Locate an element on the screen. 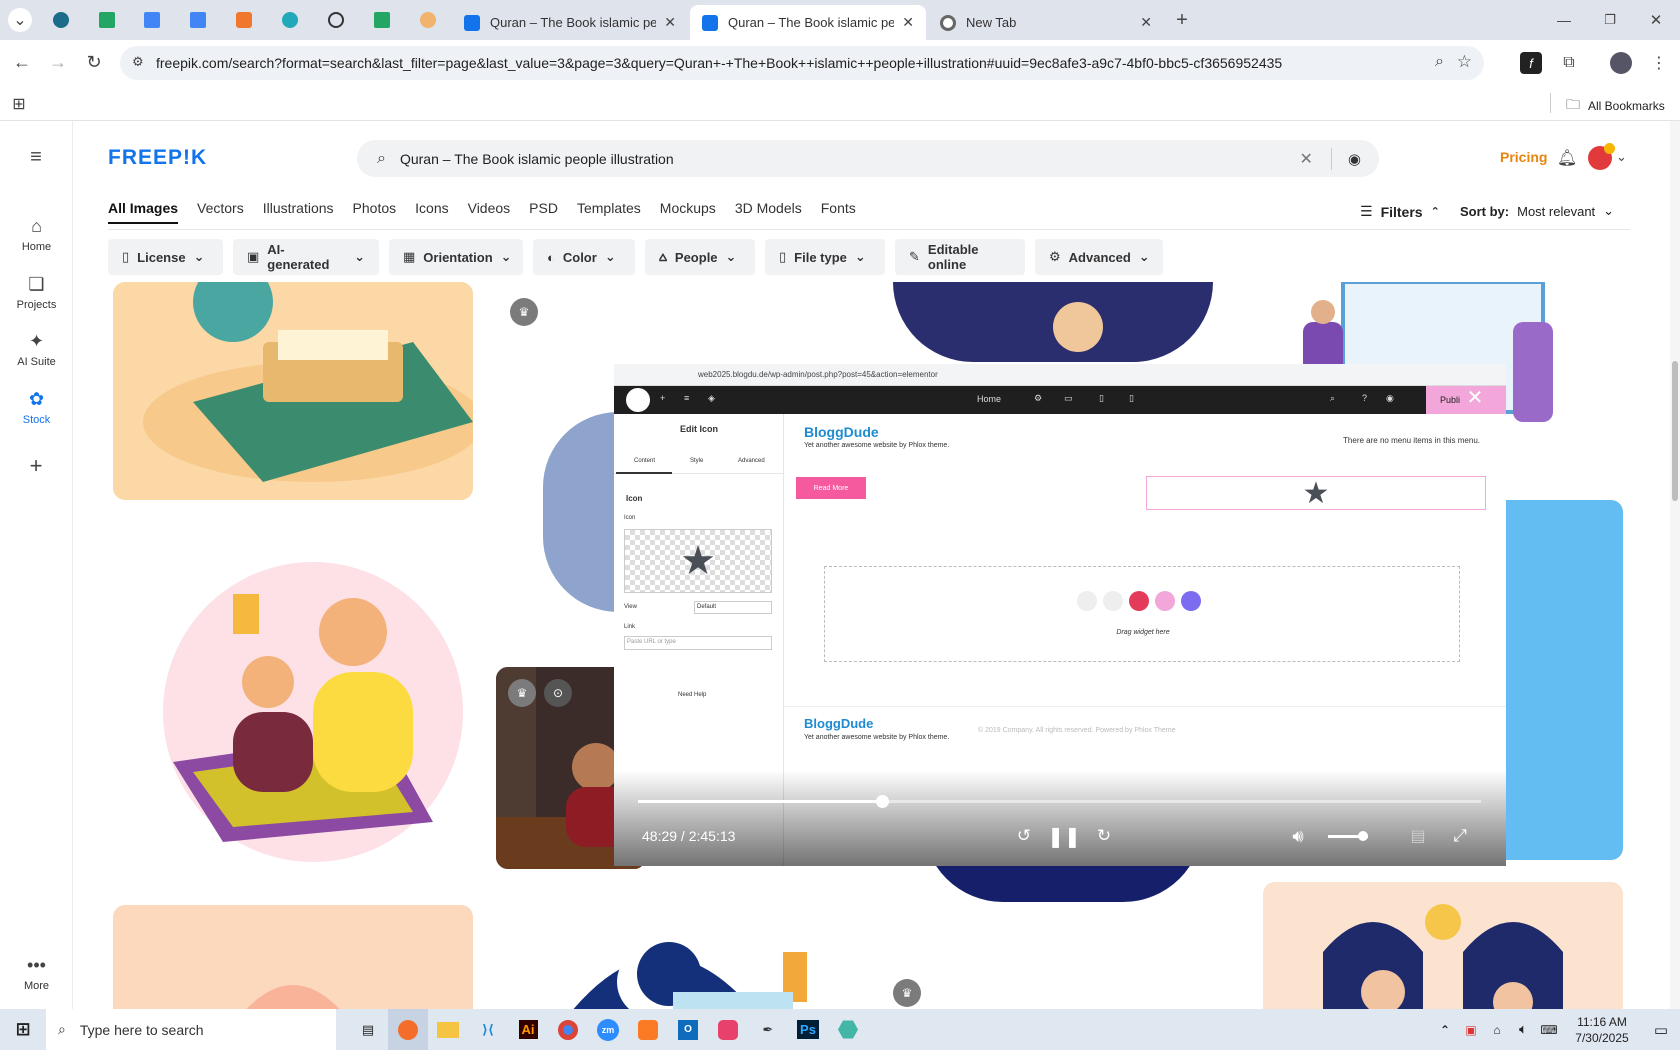  notification-bell-icon: 🔔︎ is located at coordinates (1567, 158).